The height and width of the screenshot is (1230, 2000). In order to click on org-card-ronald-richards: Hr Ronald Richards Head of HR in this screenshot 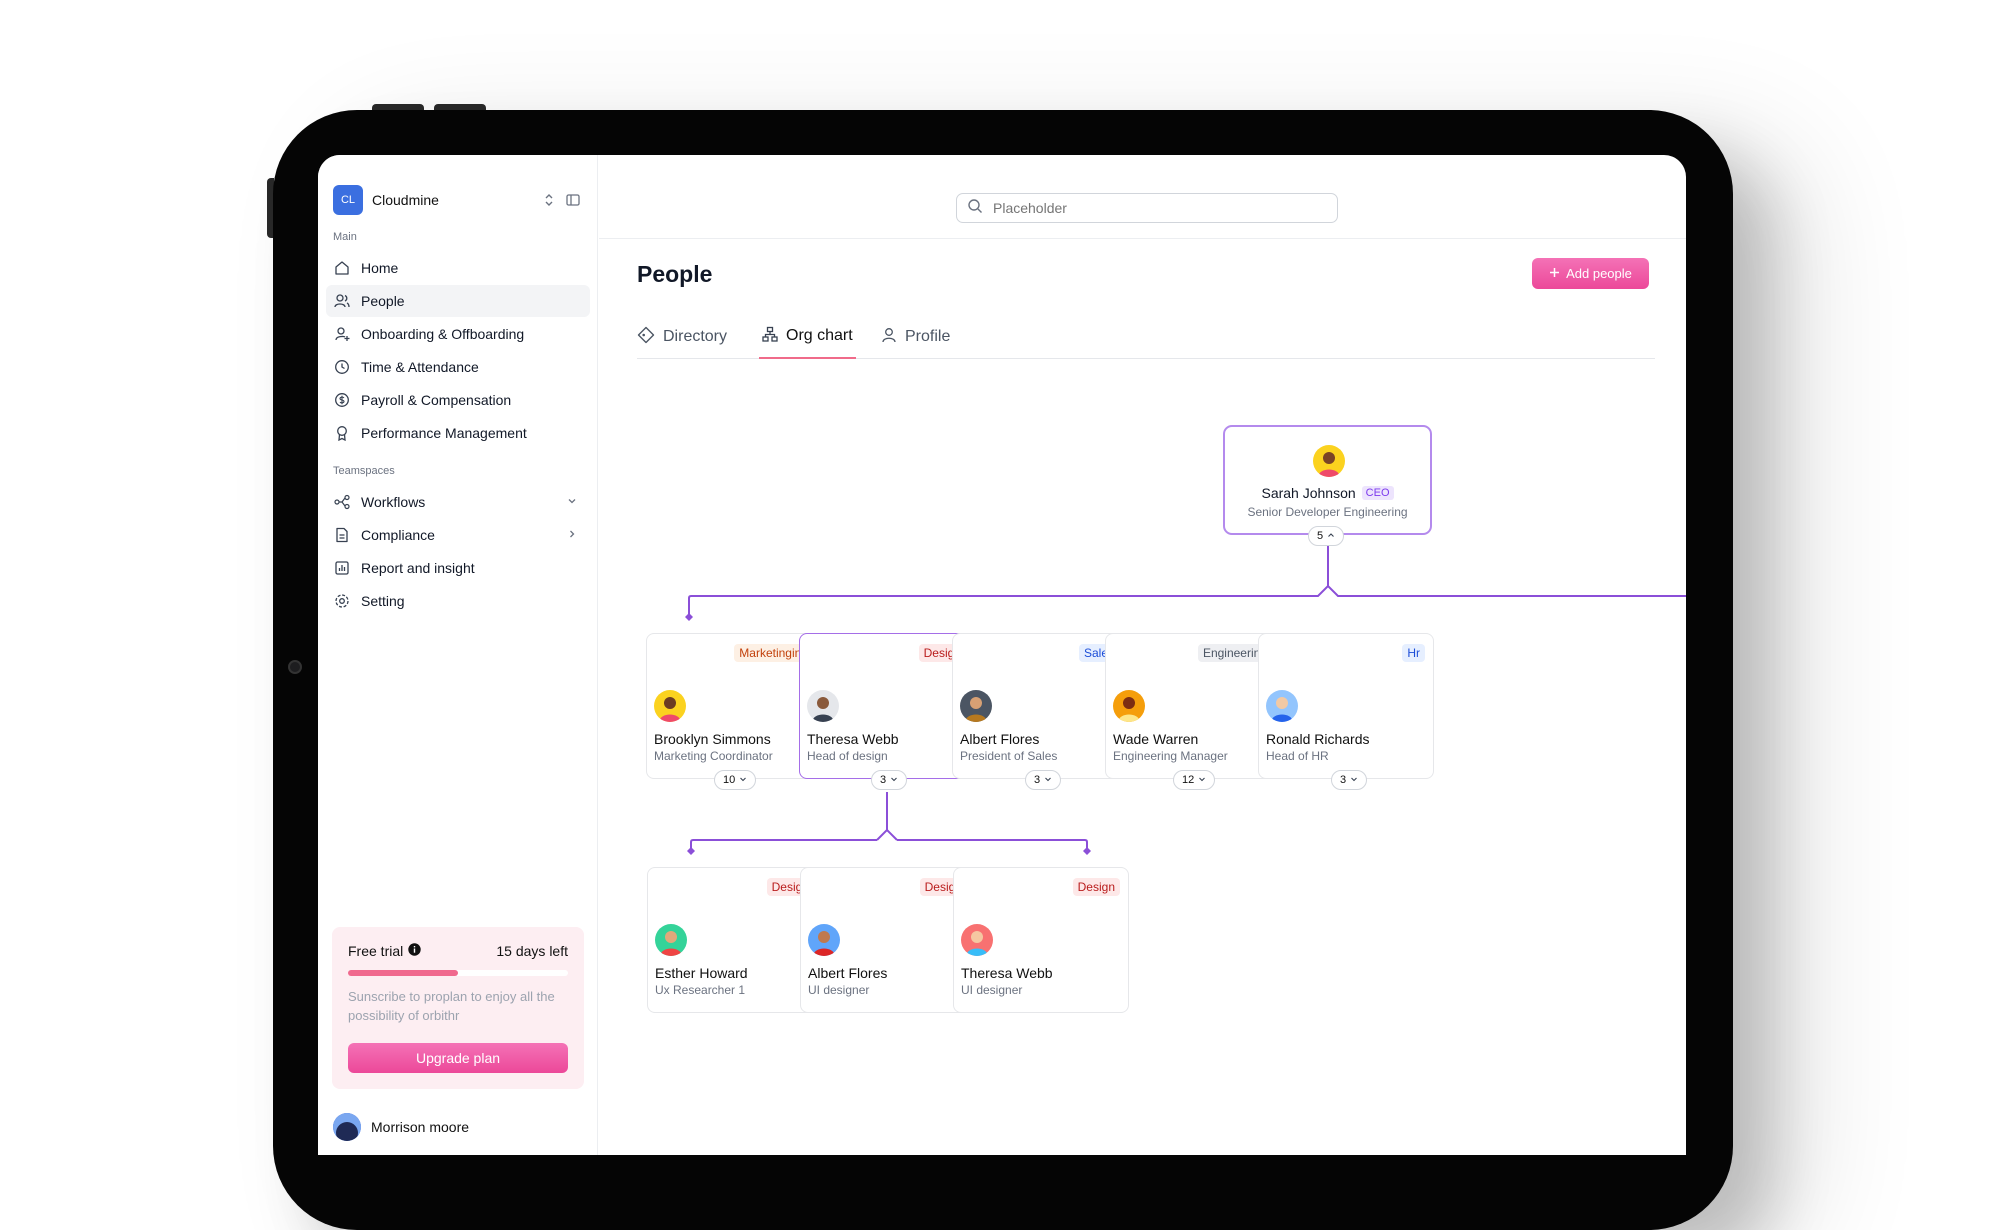, I will do `click(1346, 706)`.